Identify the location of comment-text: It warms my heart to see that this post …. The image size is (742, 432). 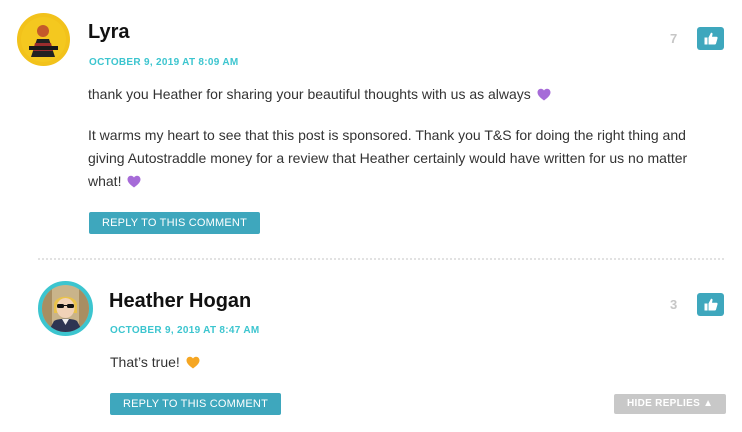
(388, 158).